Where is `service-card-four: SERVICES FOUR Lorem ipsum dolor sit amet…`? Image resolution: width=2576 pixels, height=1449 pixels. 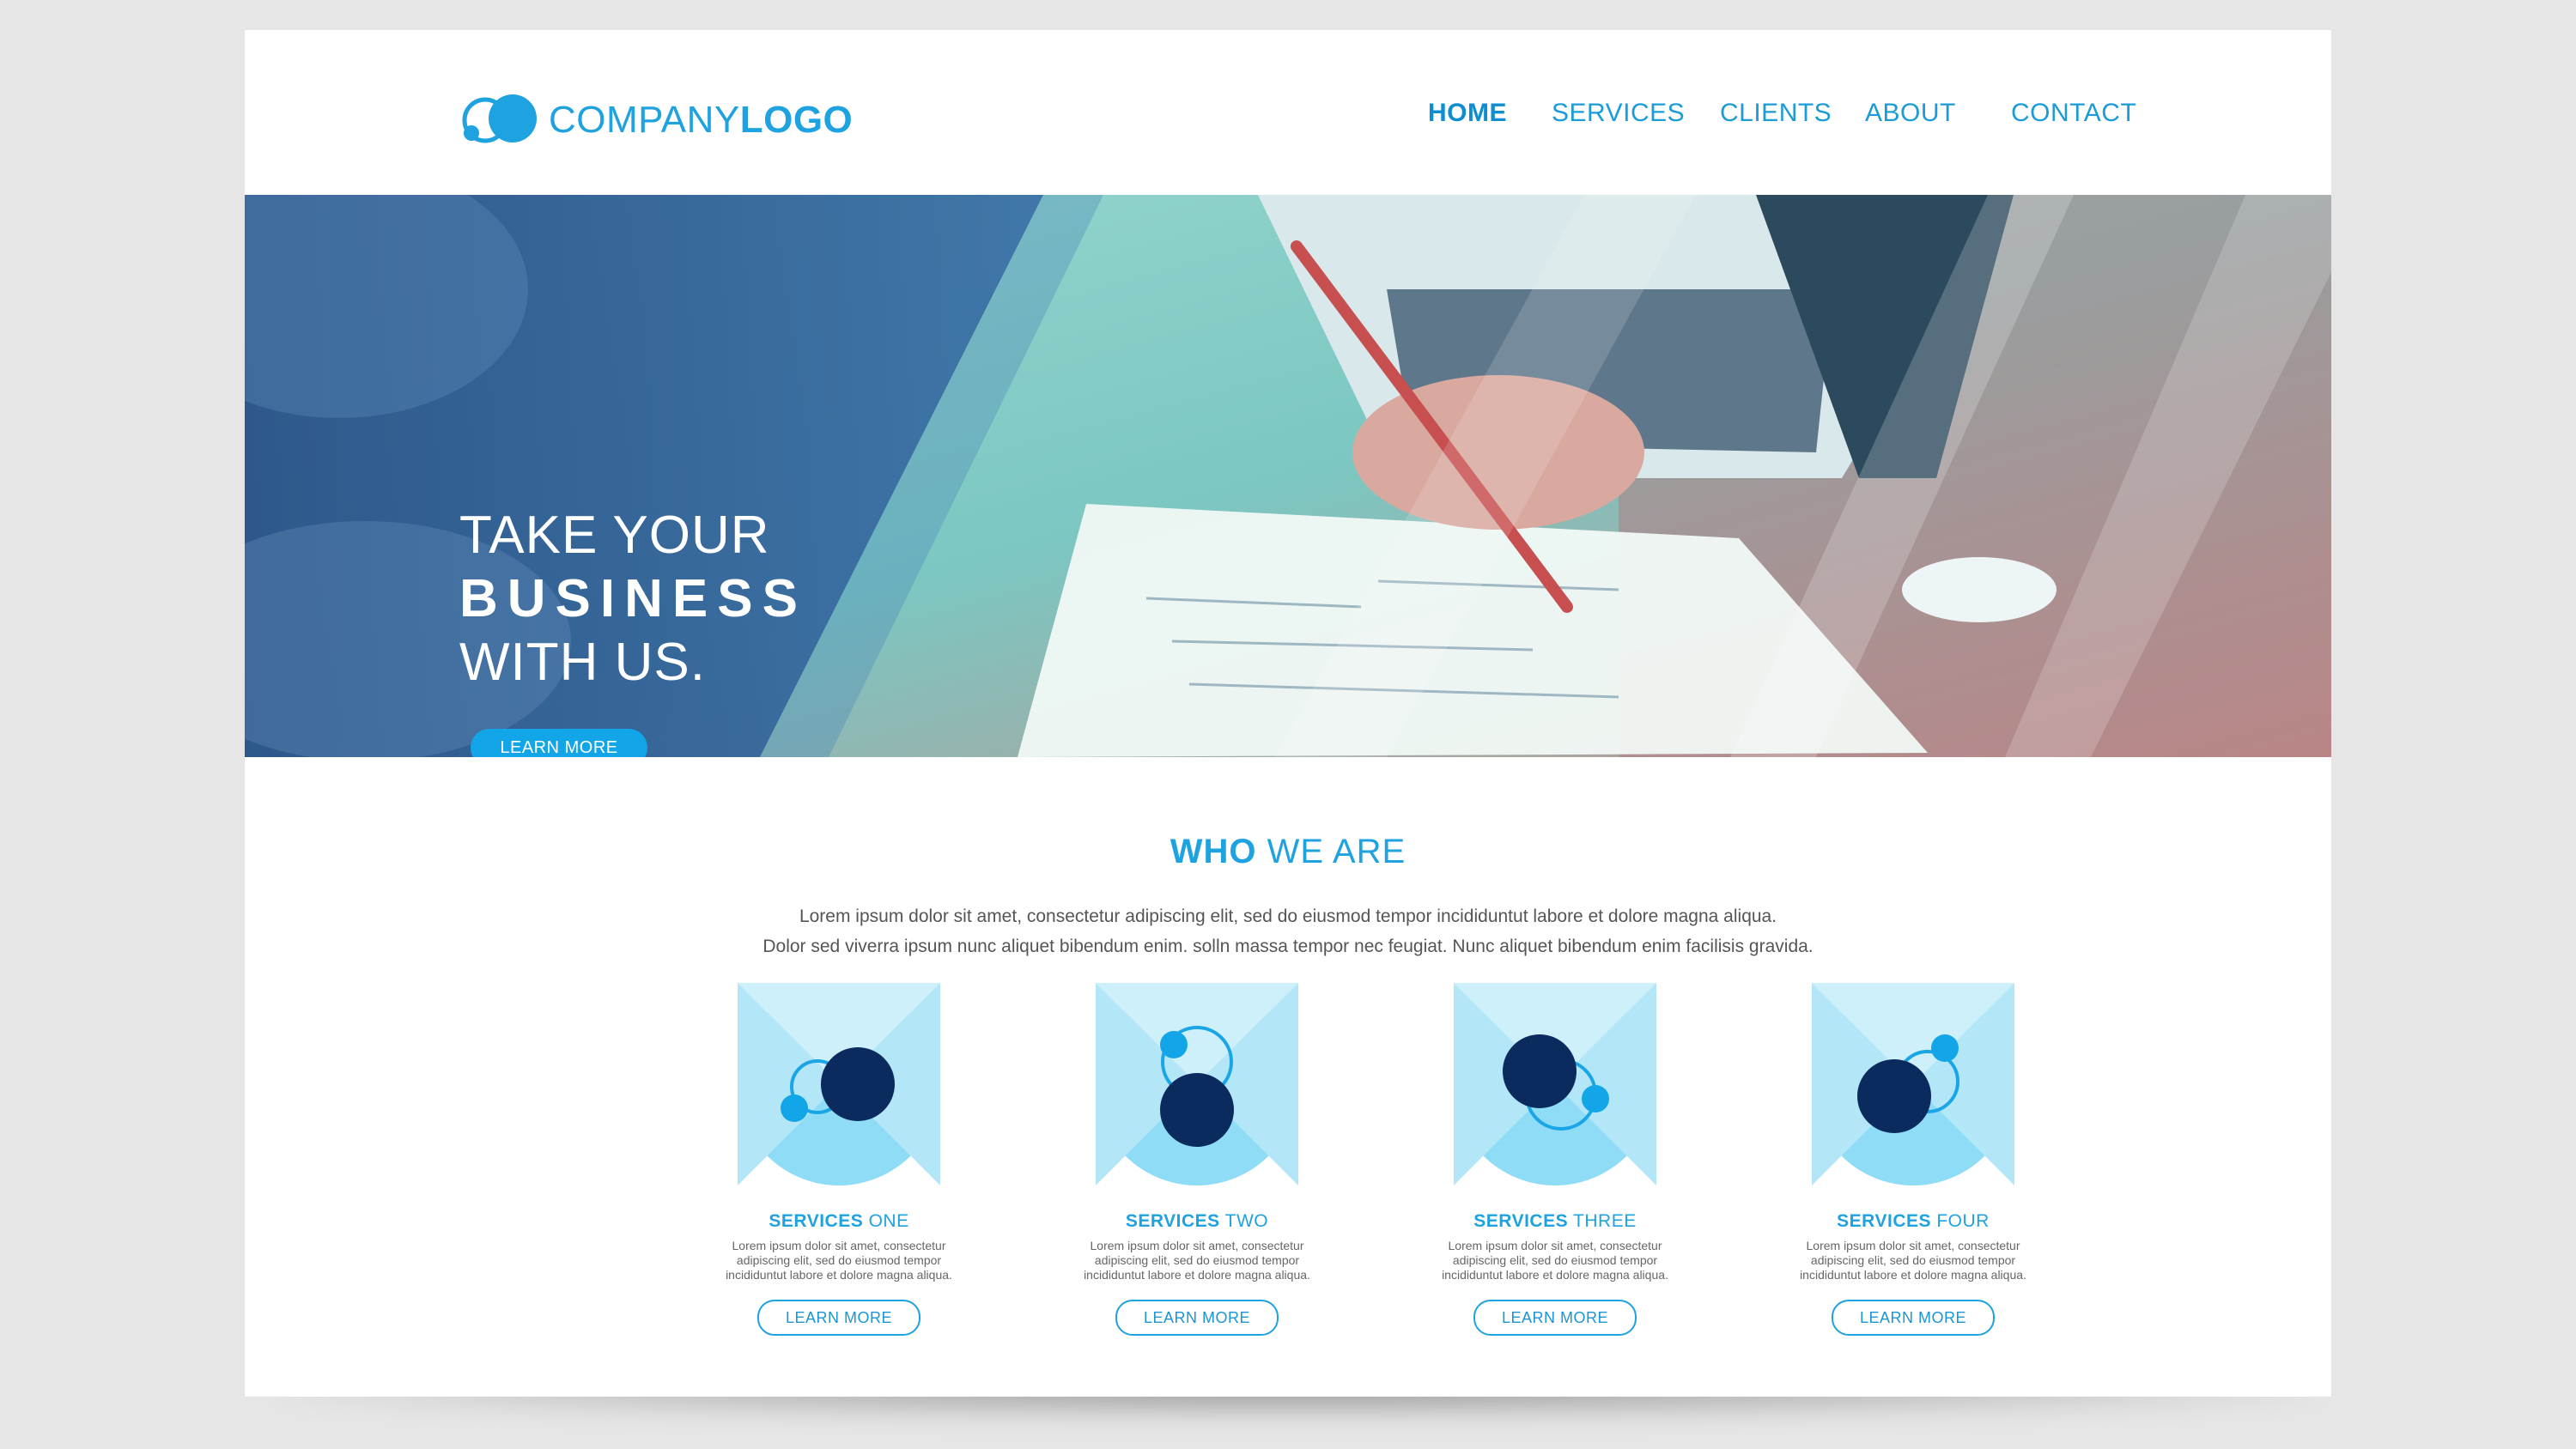 service-card-four: SERVICES FOUR Lorem ipsum dolor sit amet… is located at coordinates (1913, 1159).